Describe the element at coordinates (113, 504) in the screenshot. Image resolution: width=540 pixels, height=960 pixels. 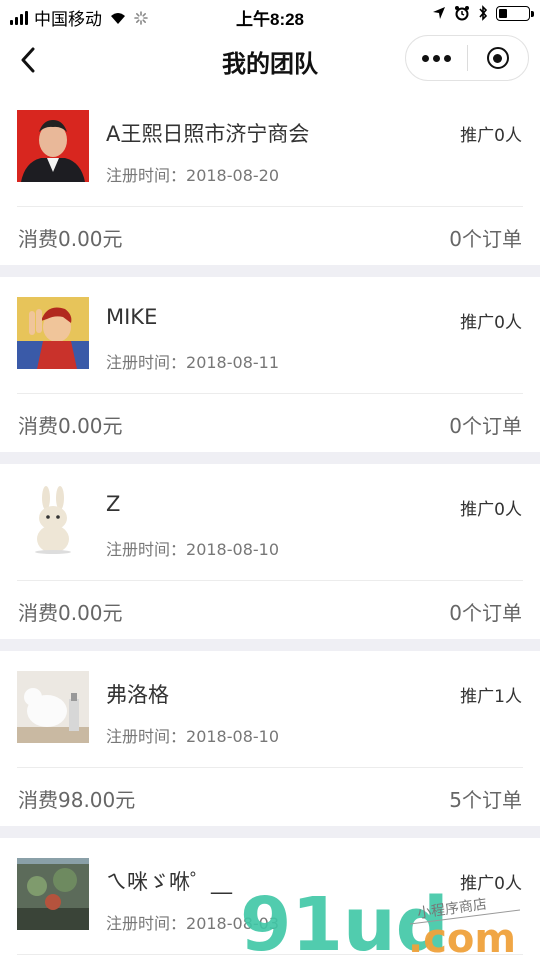
I see `member-name: Z` at that location.